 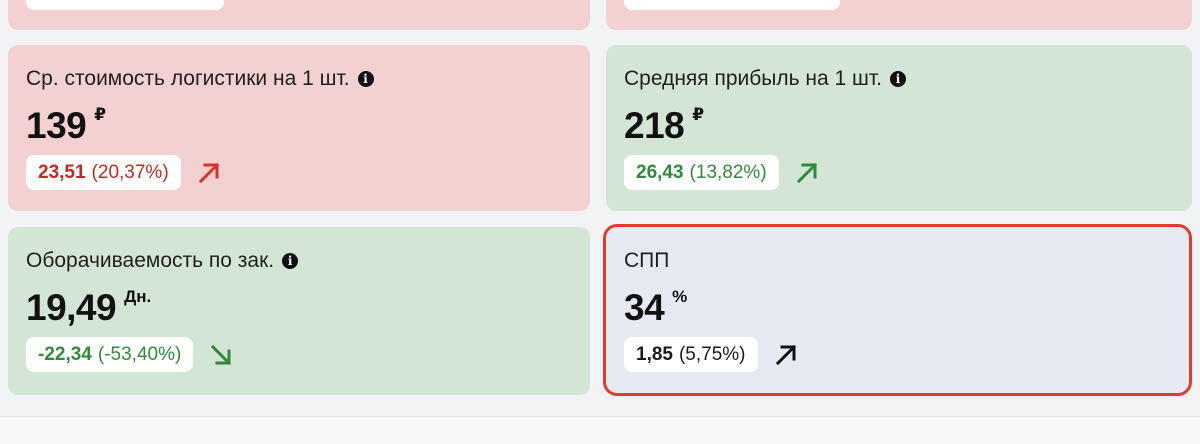 I want to click on change-absolute: 1,85, so click(x=654, y=354).